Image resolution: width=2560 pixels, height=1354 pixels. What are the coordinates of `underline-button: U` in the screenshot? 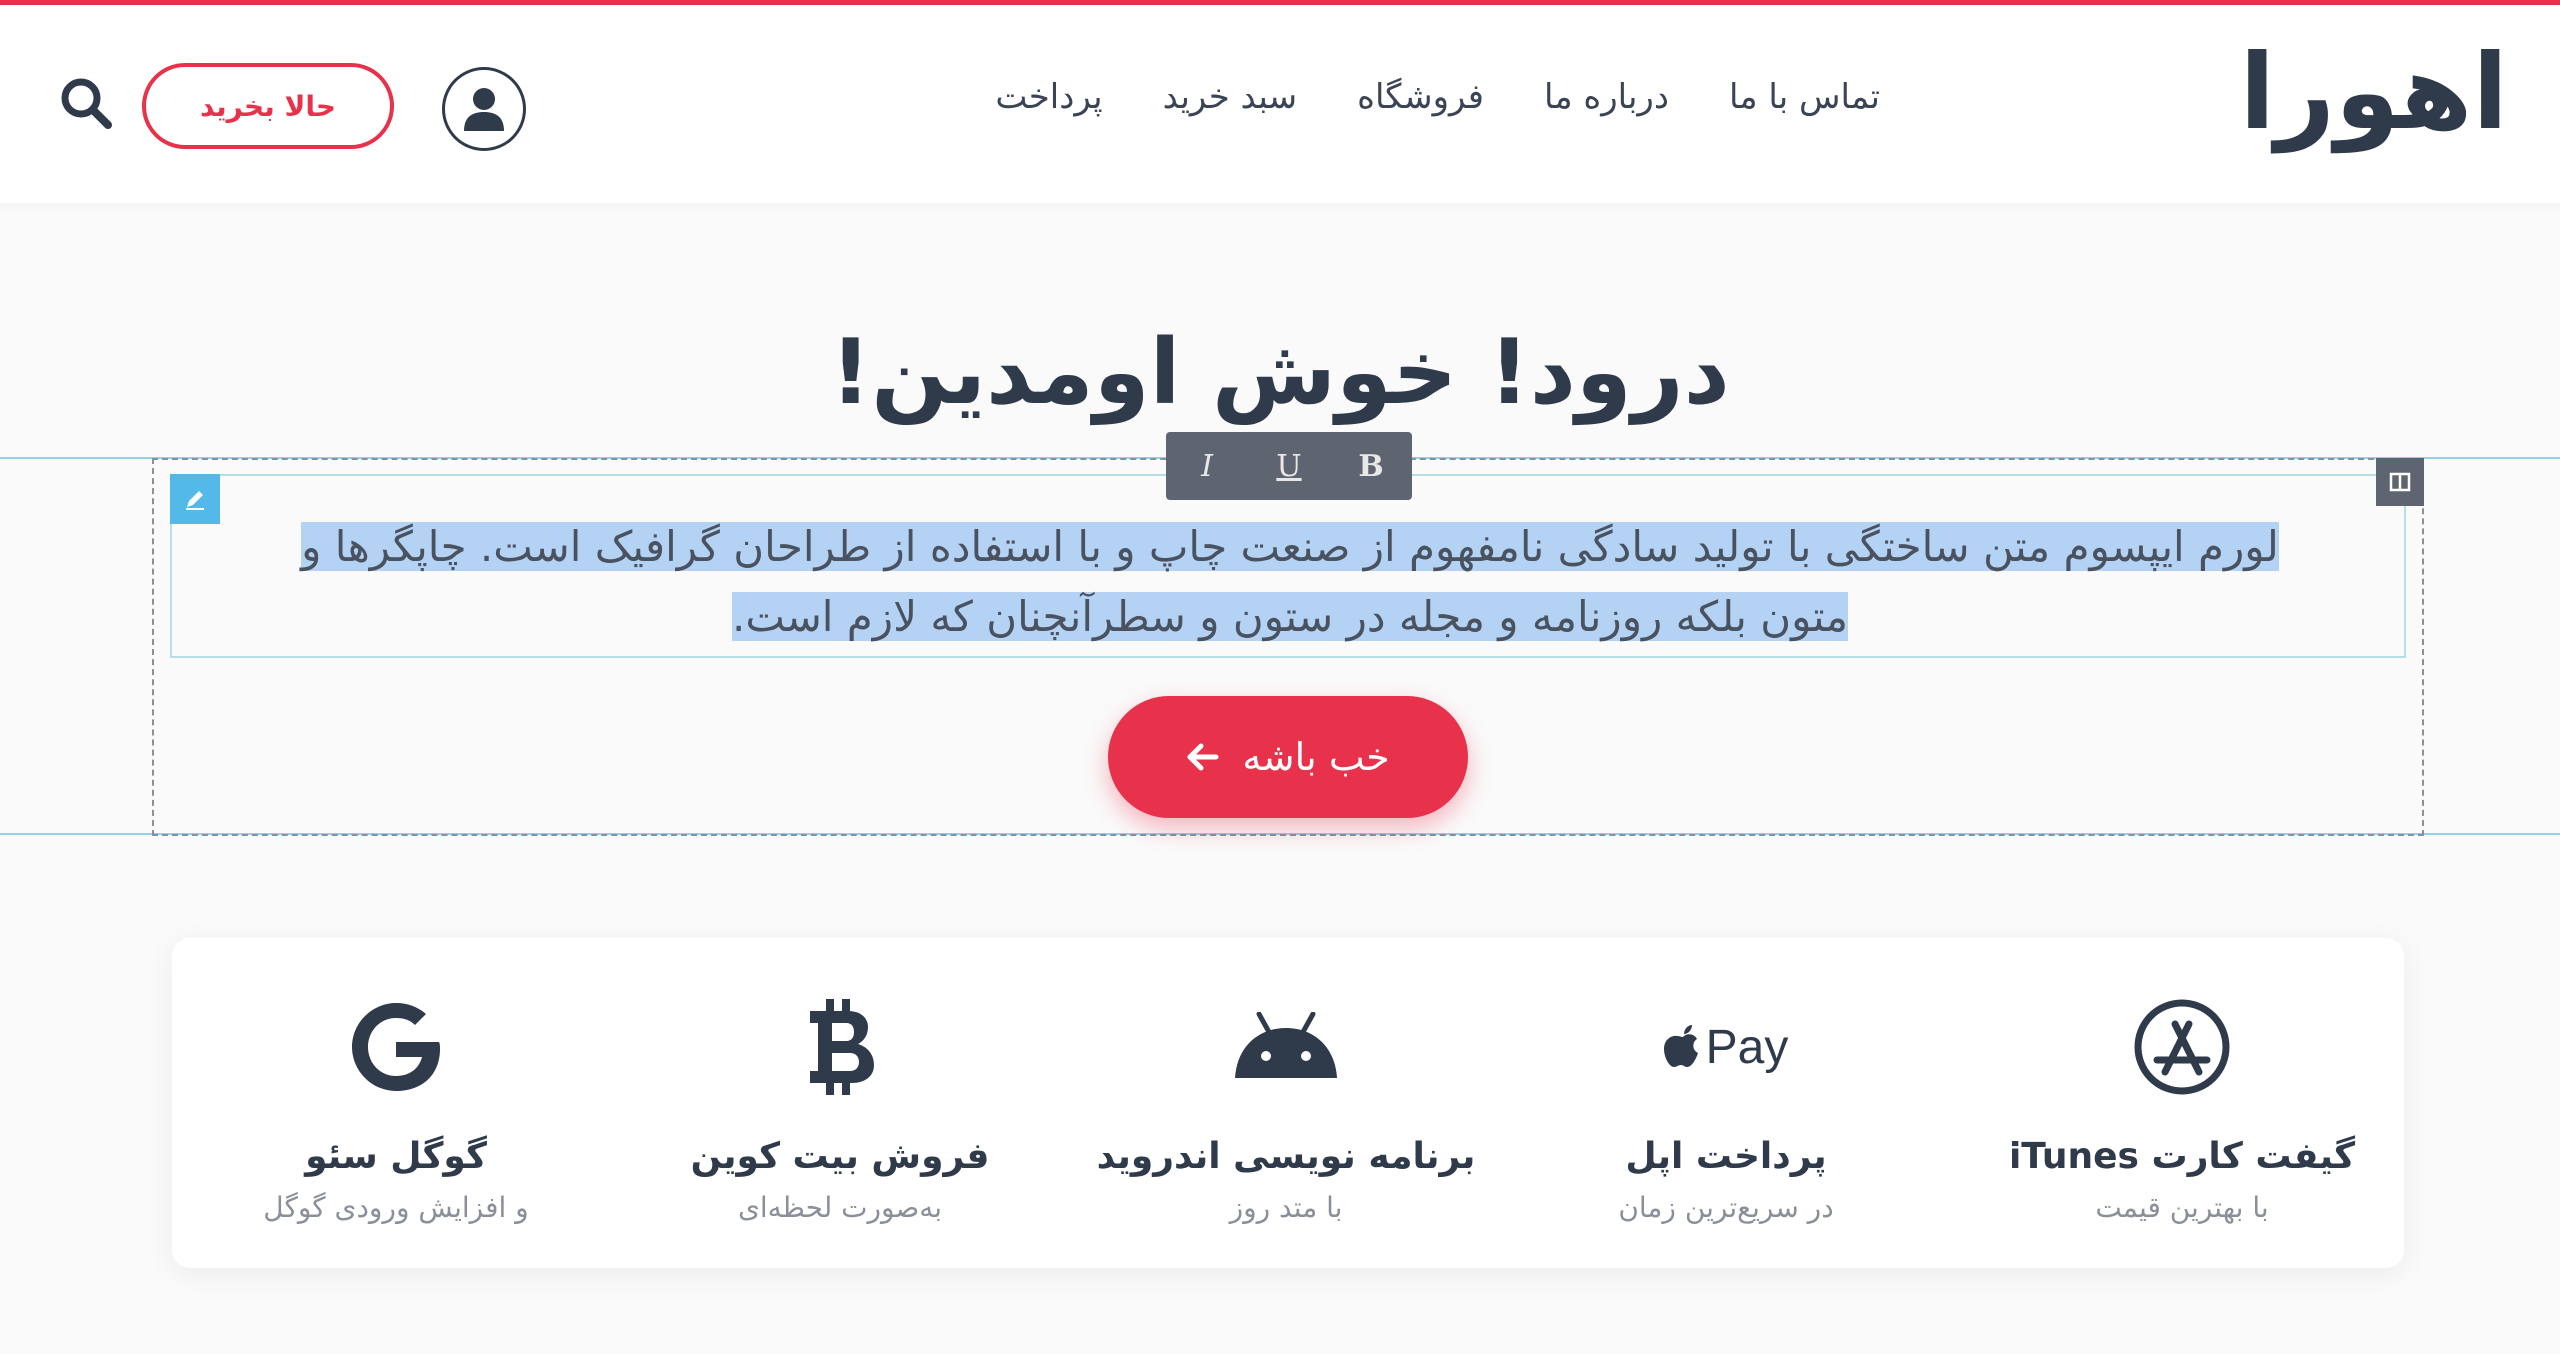 It's located at (1289, 466).